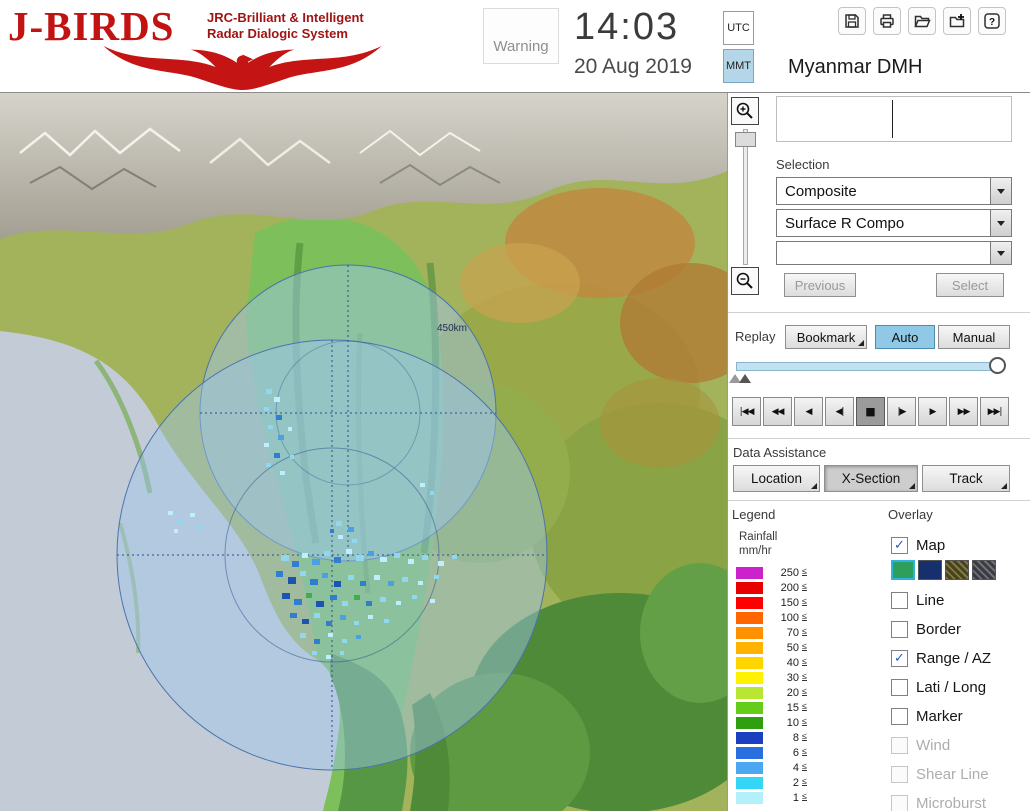 This screenshot has height=811, width=1030. Describe the element at coordinates (820, 285) in the screenshot. I see `previous-button: Previous` at that location.